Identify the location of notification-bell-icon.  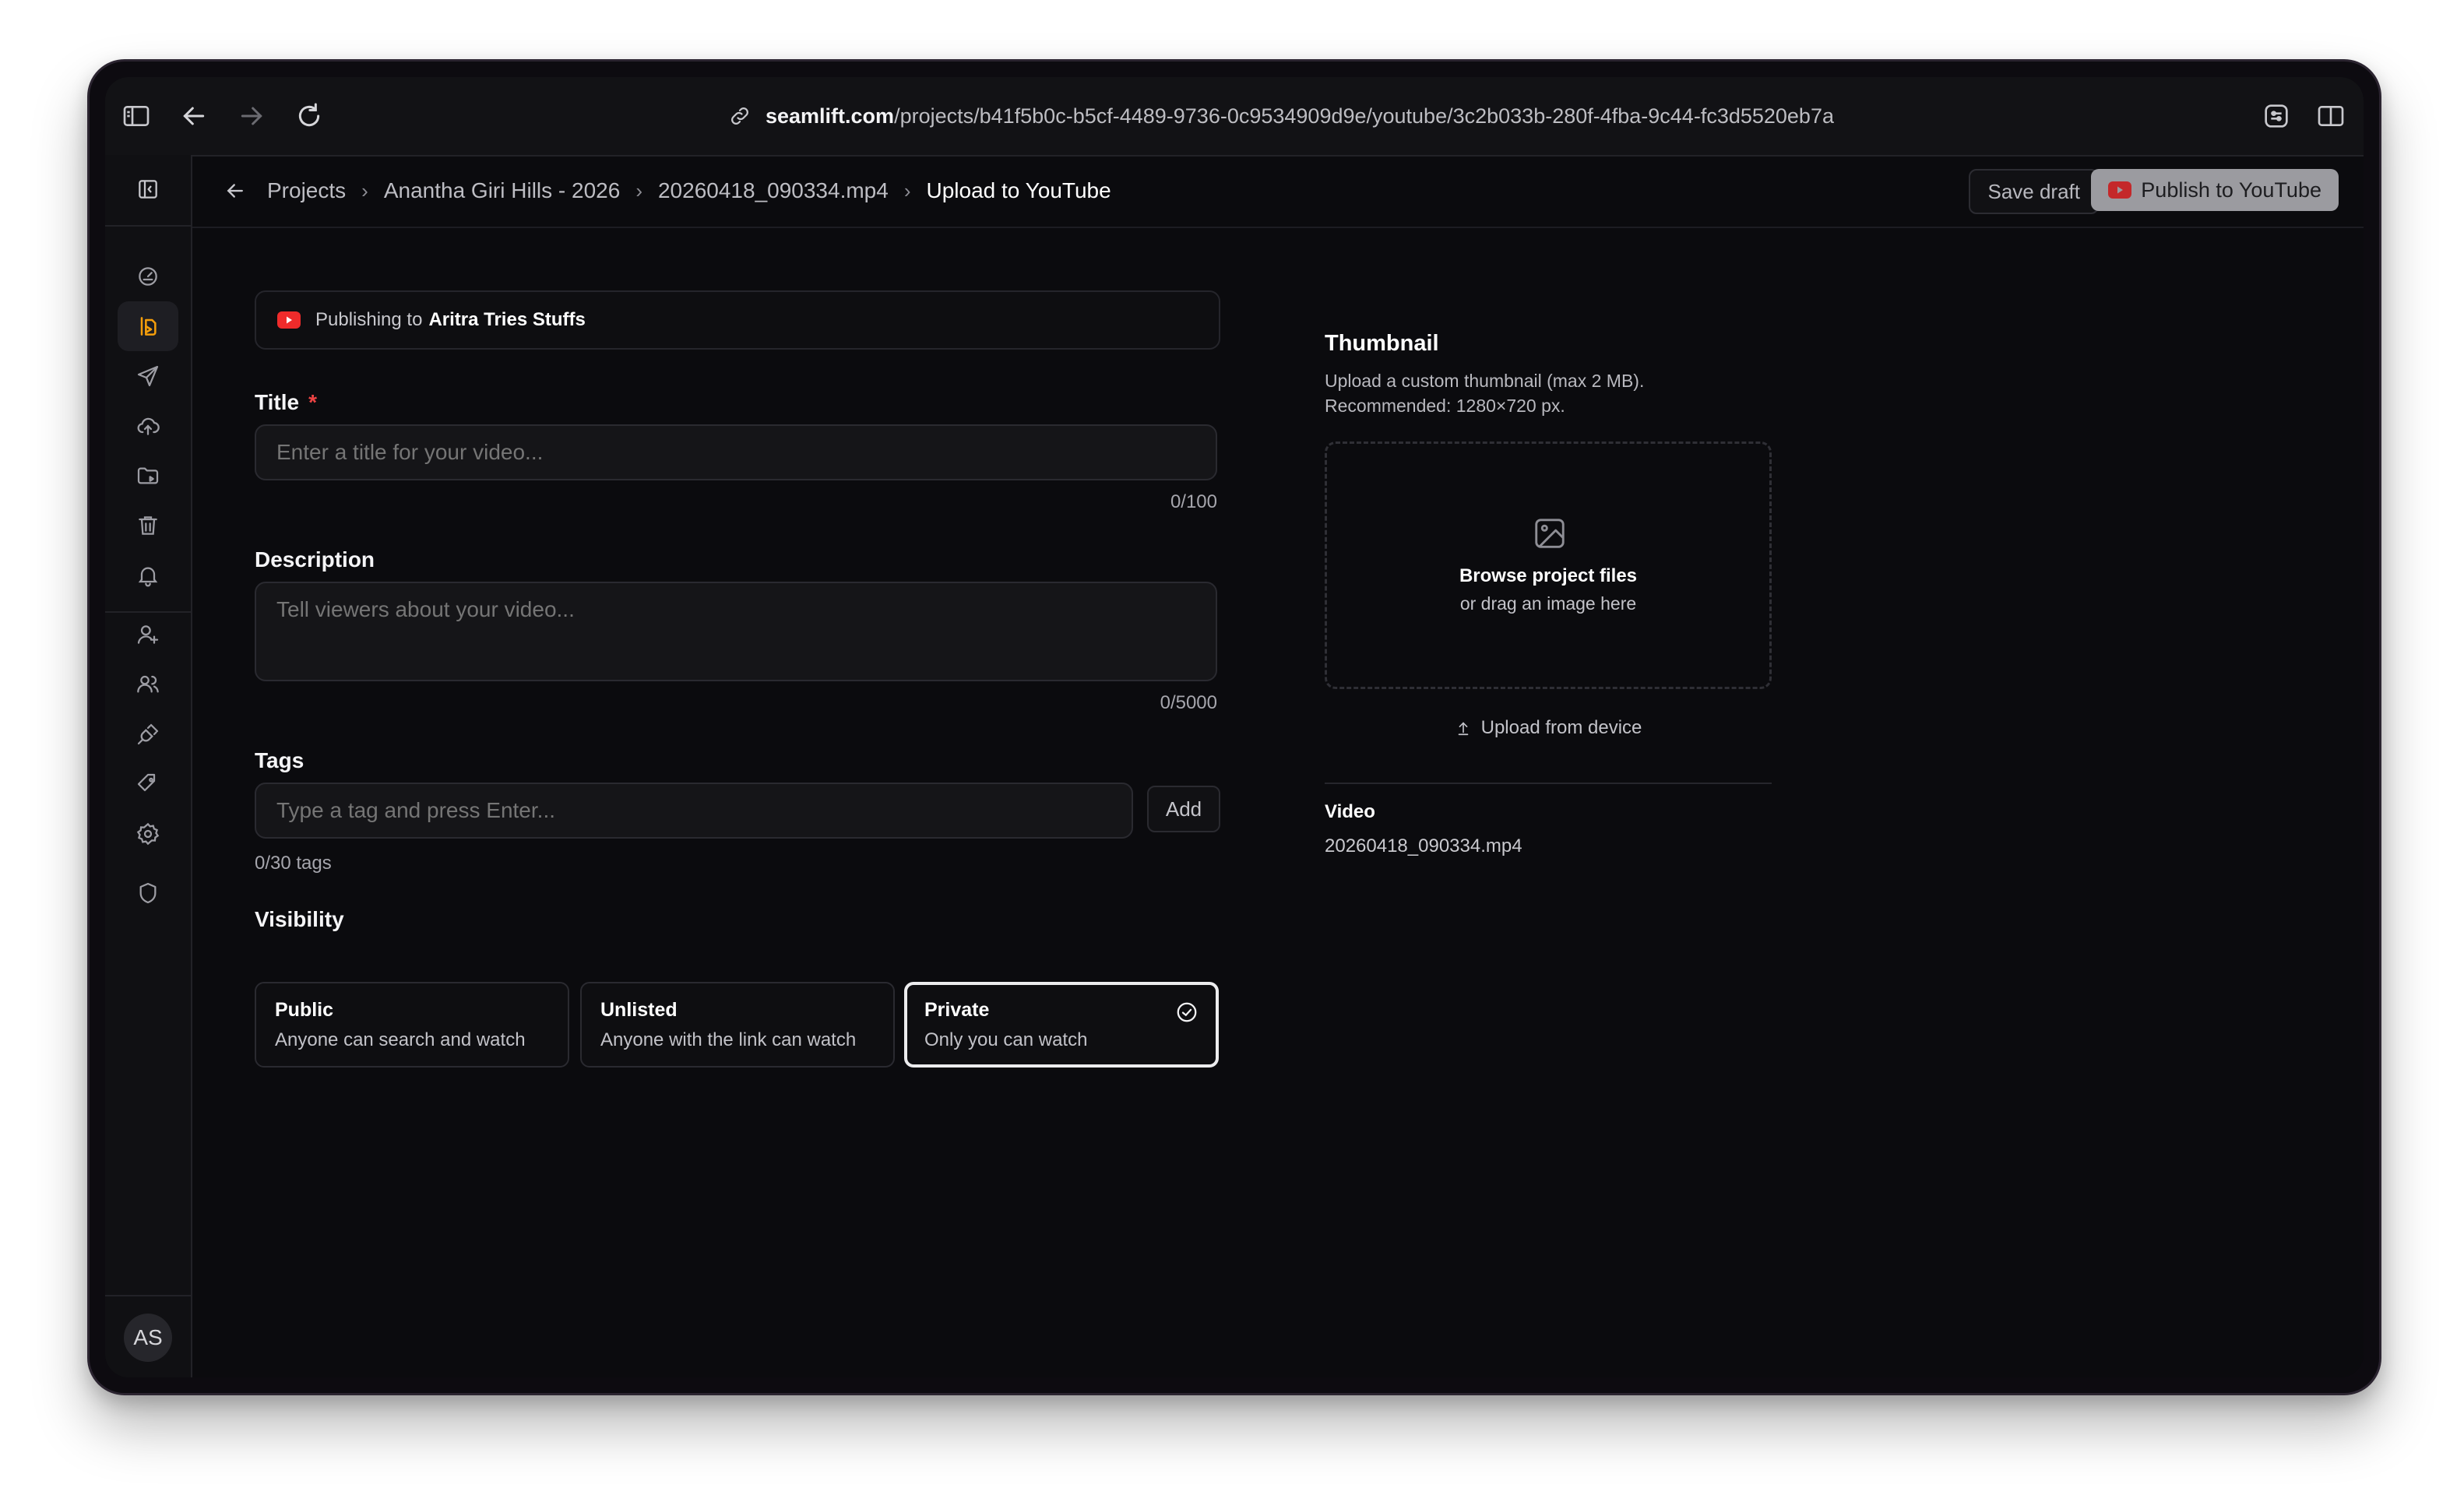
(148, 575).